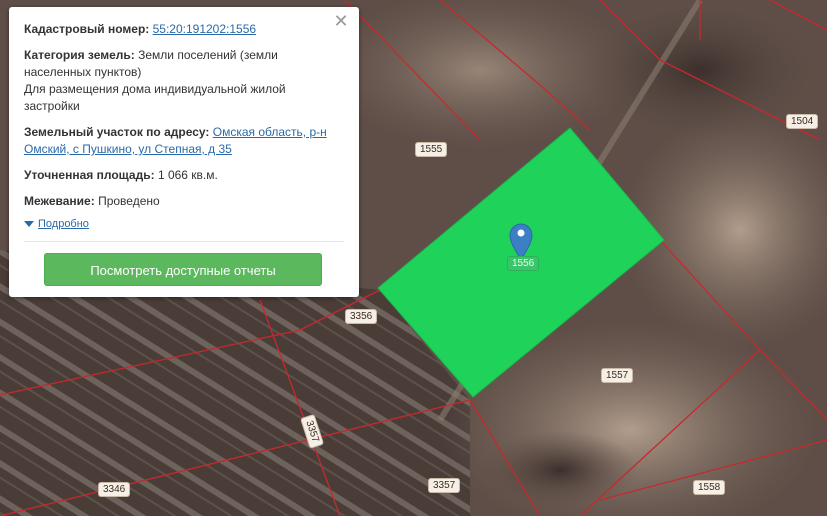 The width and height of the screenshot is (827, 516). What do you see at coordinates (802, 121) in the screenshot?
I see `parcel-number-label: 1504` at bounding box center [802, 121].